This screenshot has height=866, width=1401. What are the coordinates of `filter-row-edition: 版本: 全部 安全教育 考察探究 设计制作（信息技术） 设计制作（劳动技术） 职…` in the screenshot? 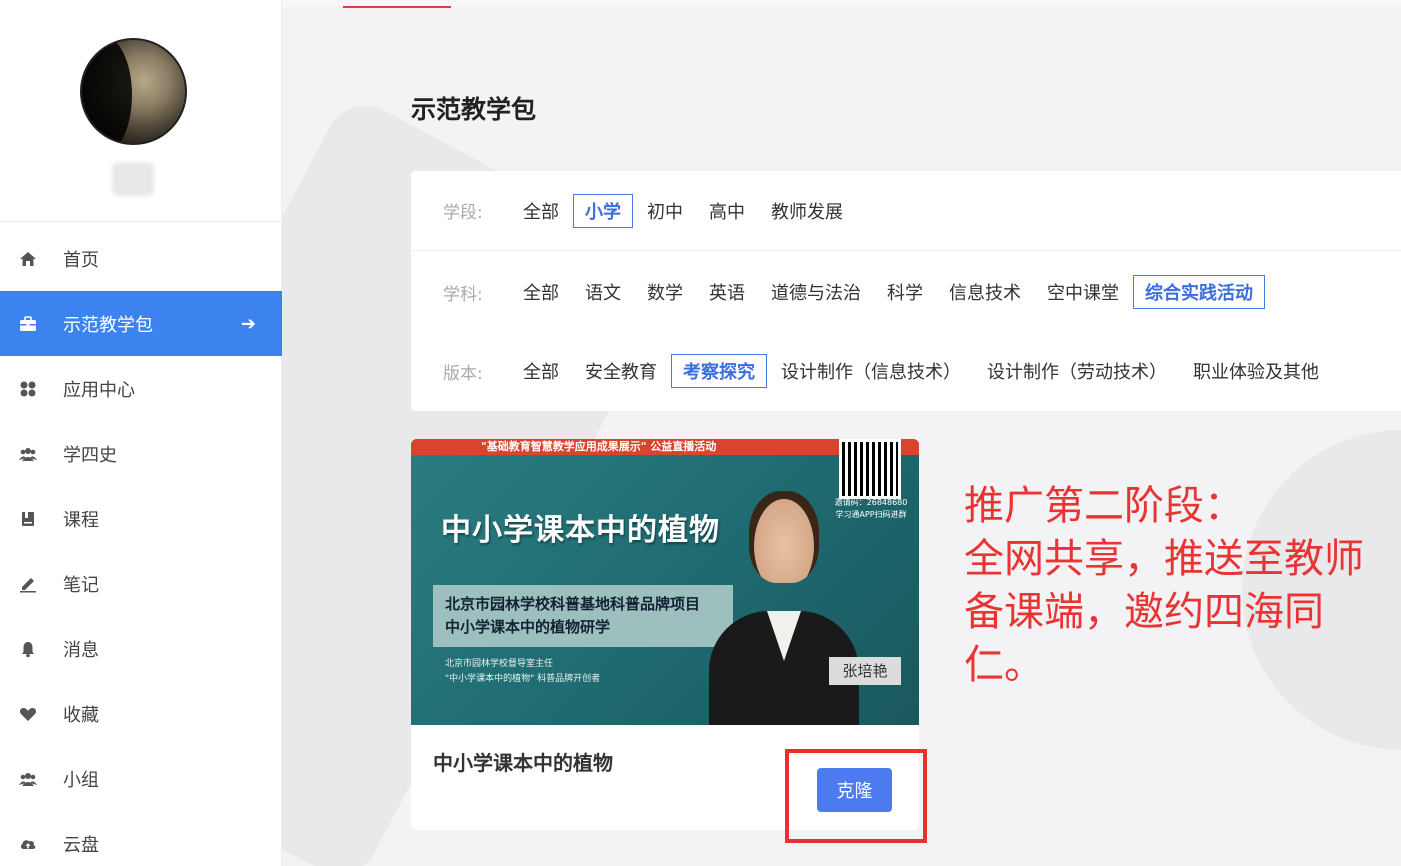 It's located at (906, 371).